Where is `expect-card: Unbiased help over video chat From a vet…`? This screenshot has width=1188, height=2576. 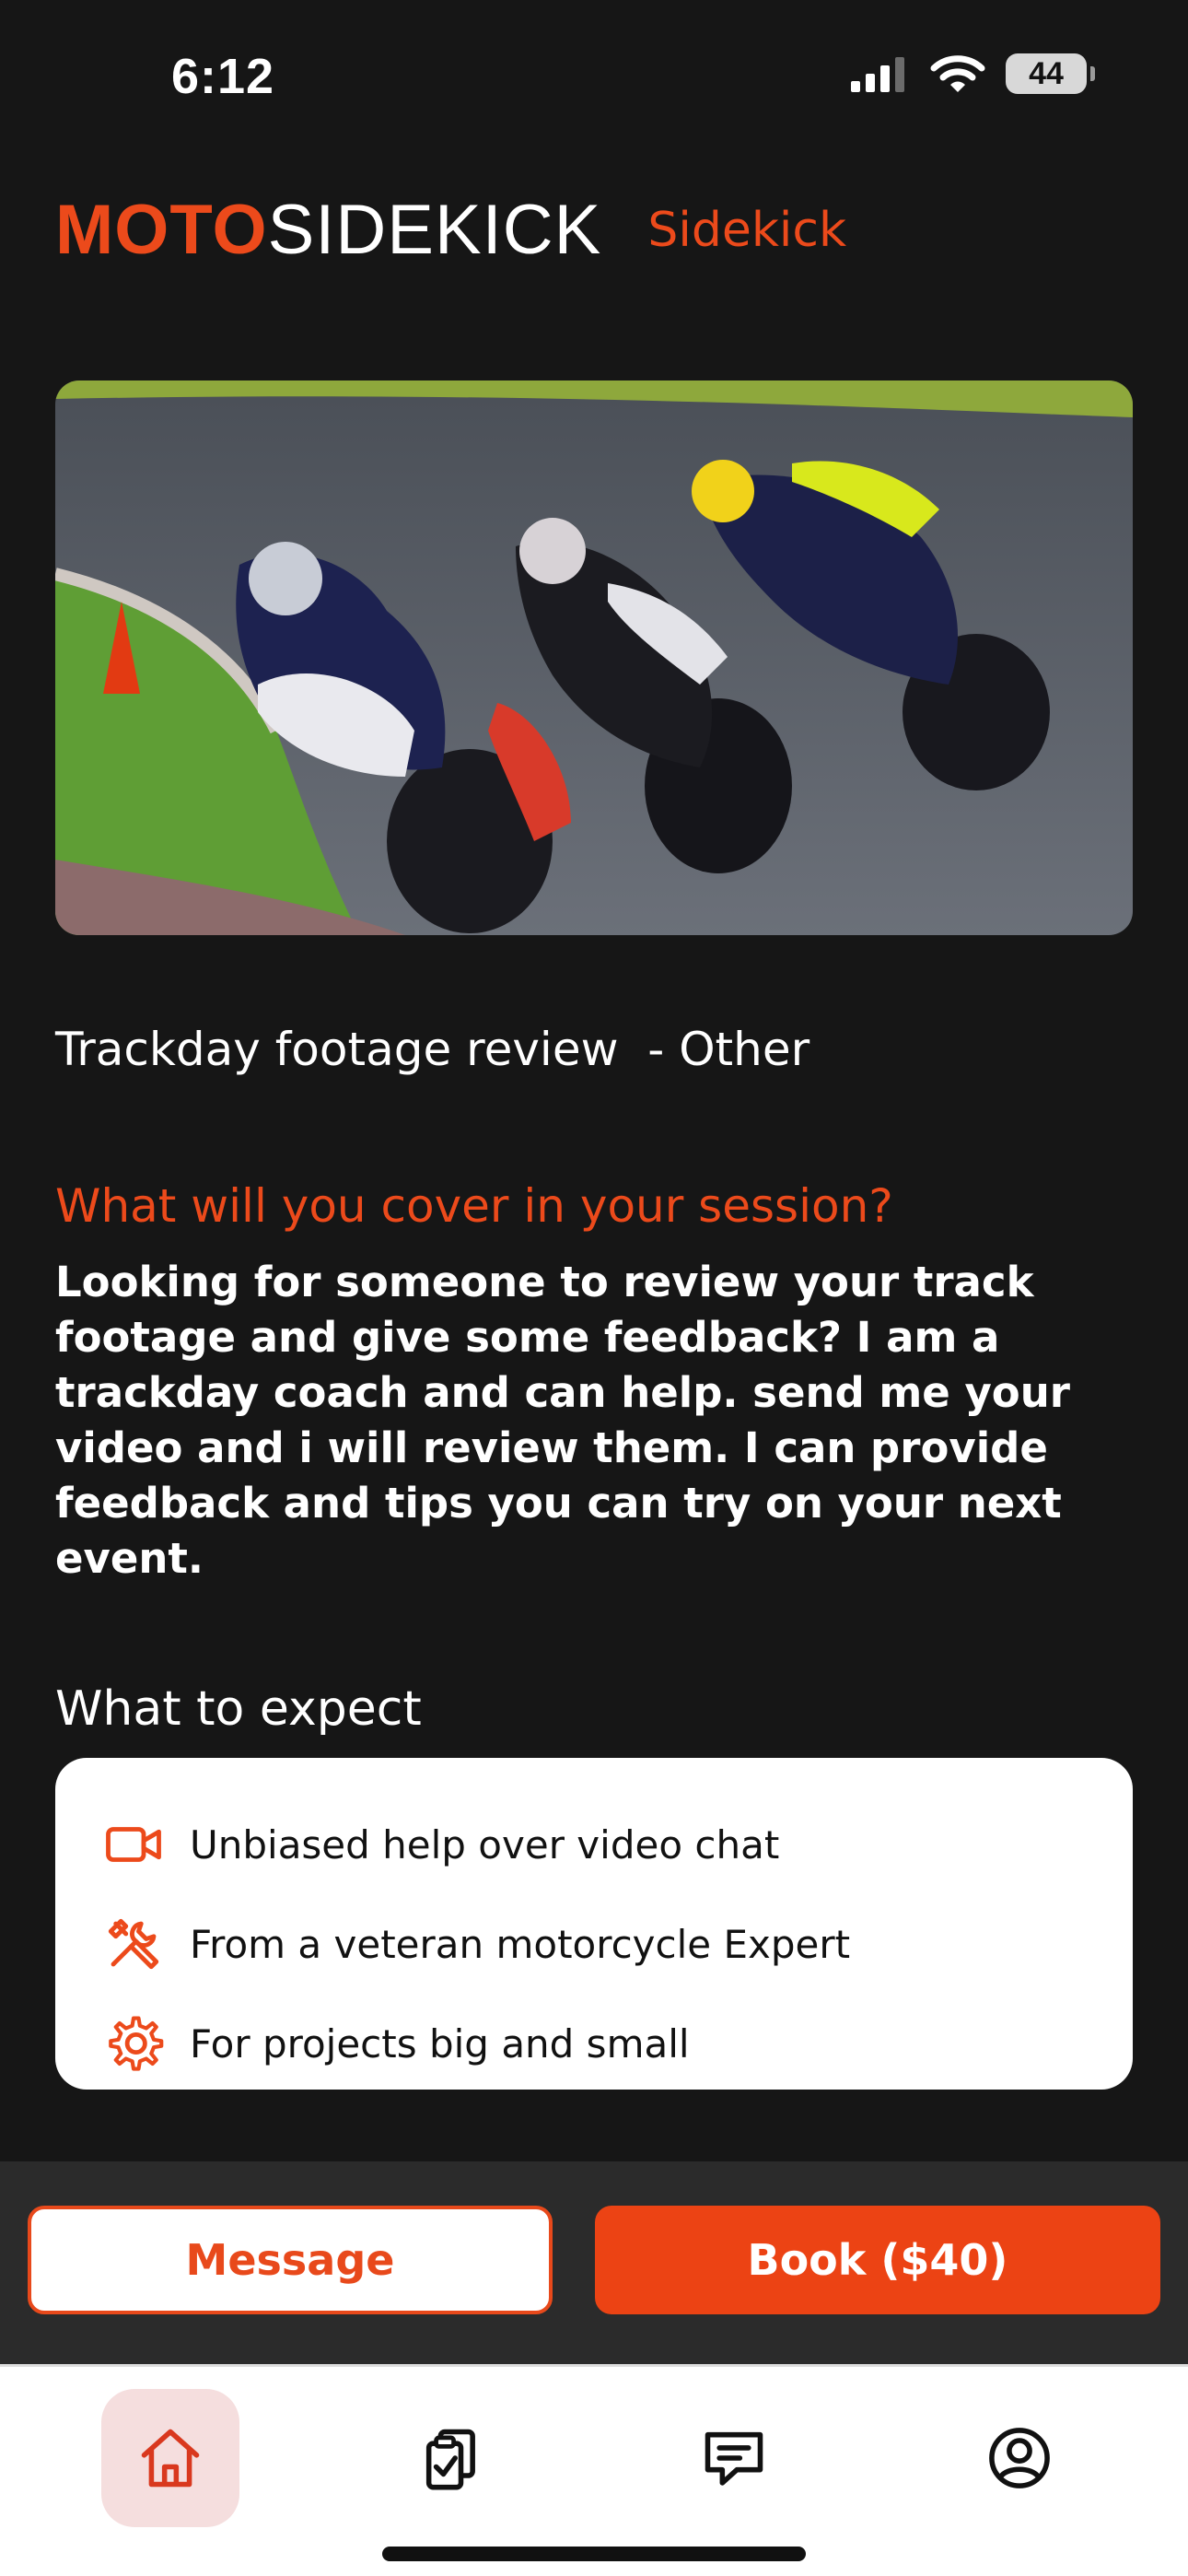 expect-card: Unbiased help over video chat From a vet… is located at coordinates (594, 1924).